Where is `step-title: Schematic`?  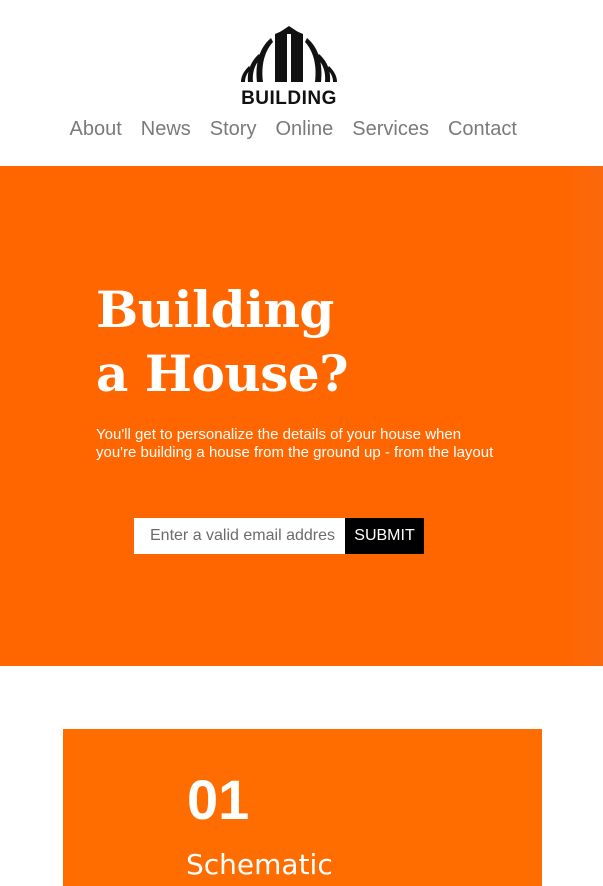 step-title: Schematic is located at coordinates (259, 864).